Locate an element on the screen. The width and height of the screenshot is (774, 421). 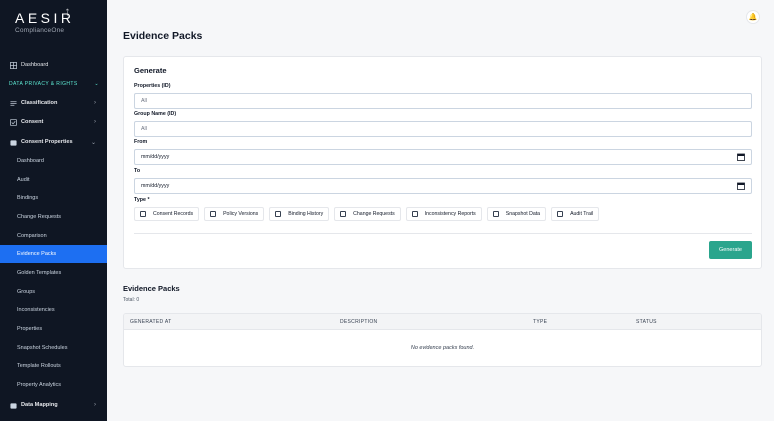
type-binding-history-checkbox: Binding History is located at coordinates (299, 214).